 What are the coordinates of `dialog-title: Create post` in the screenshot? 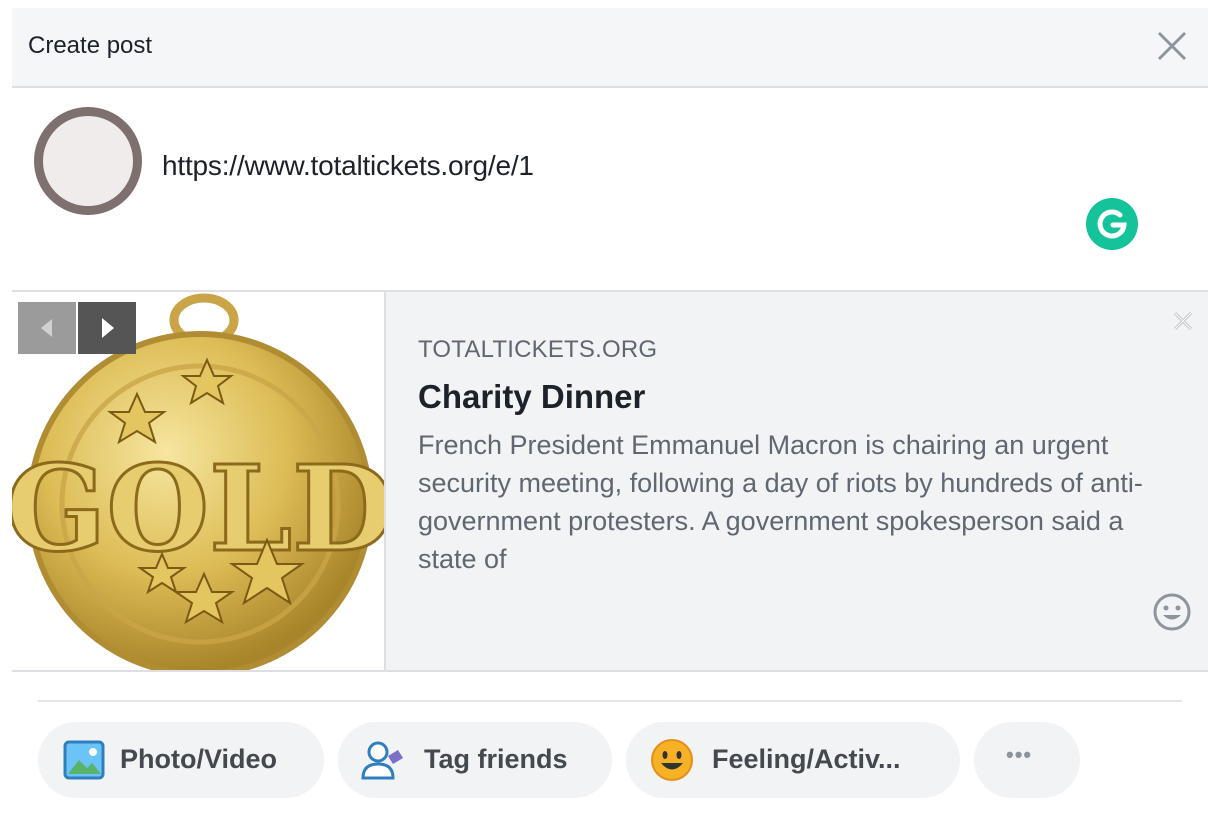 It's located at (90, 45).